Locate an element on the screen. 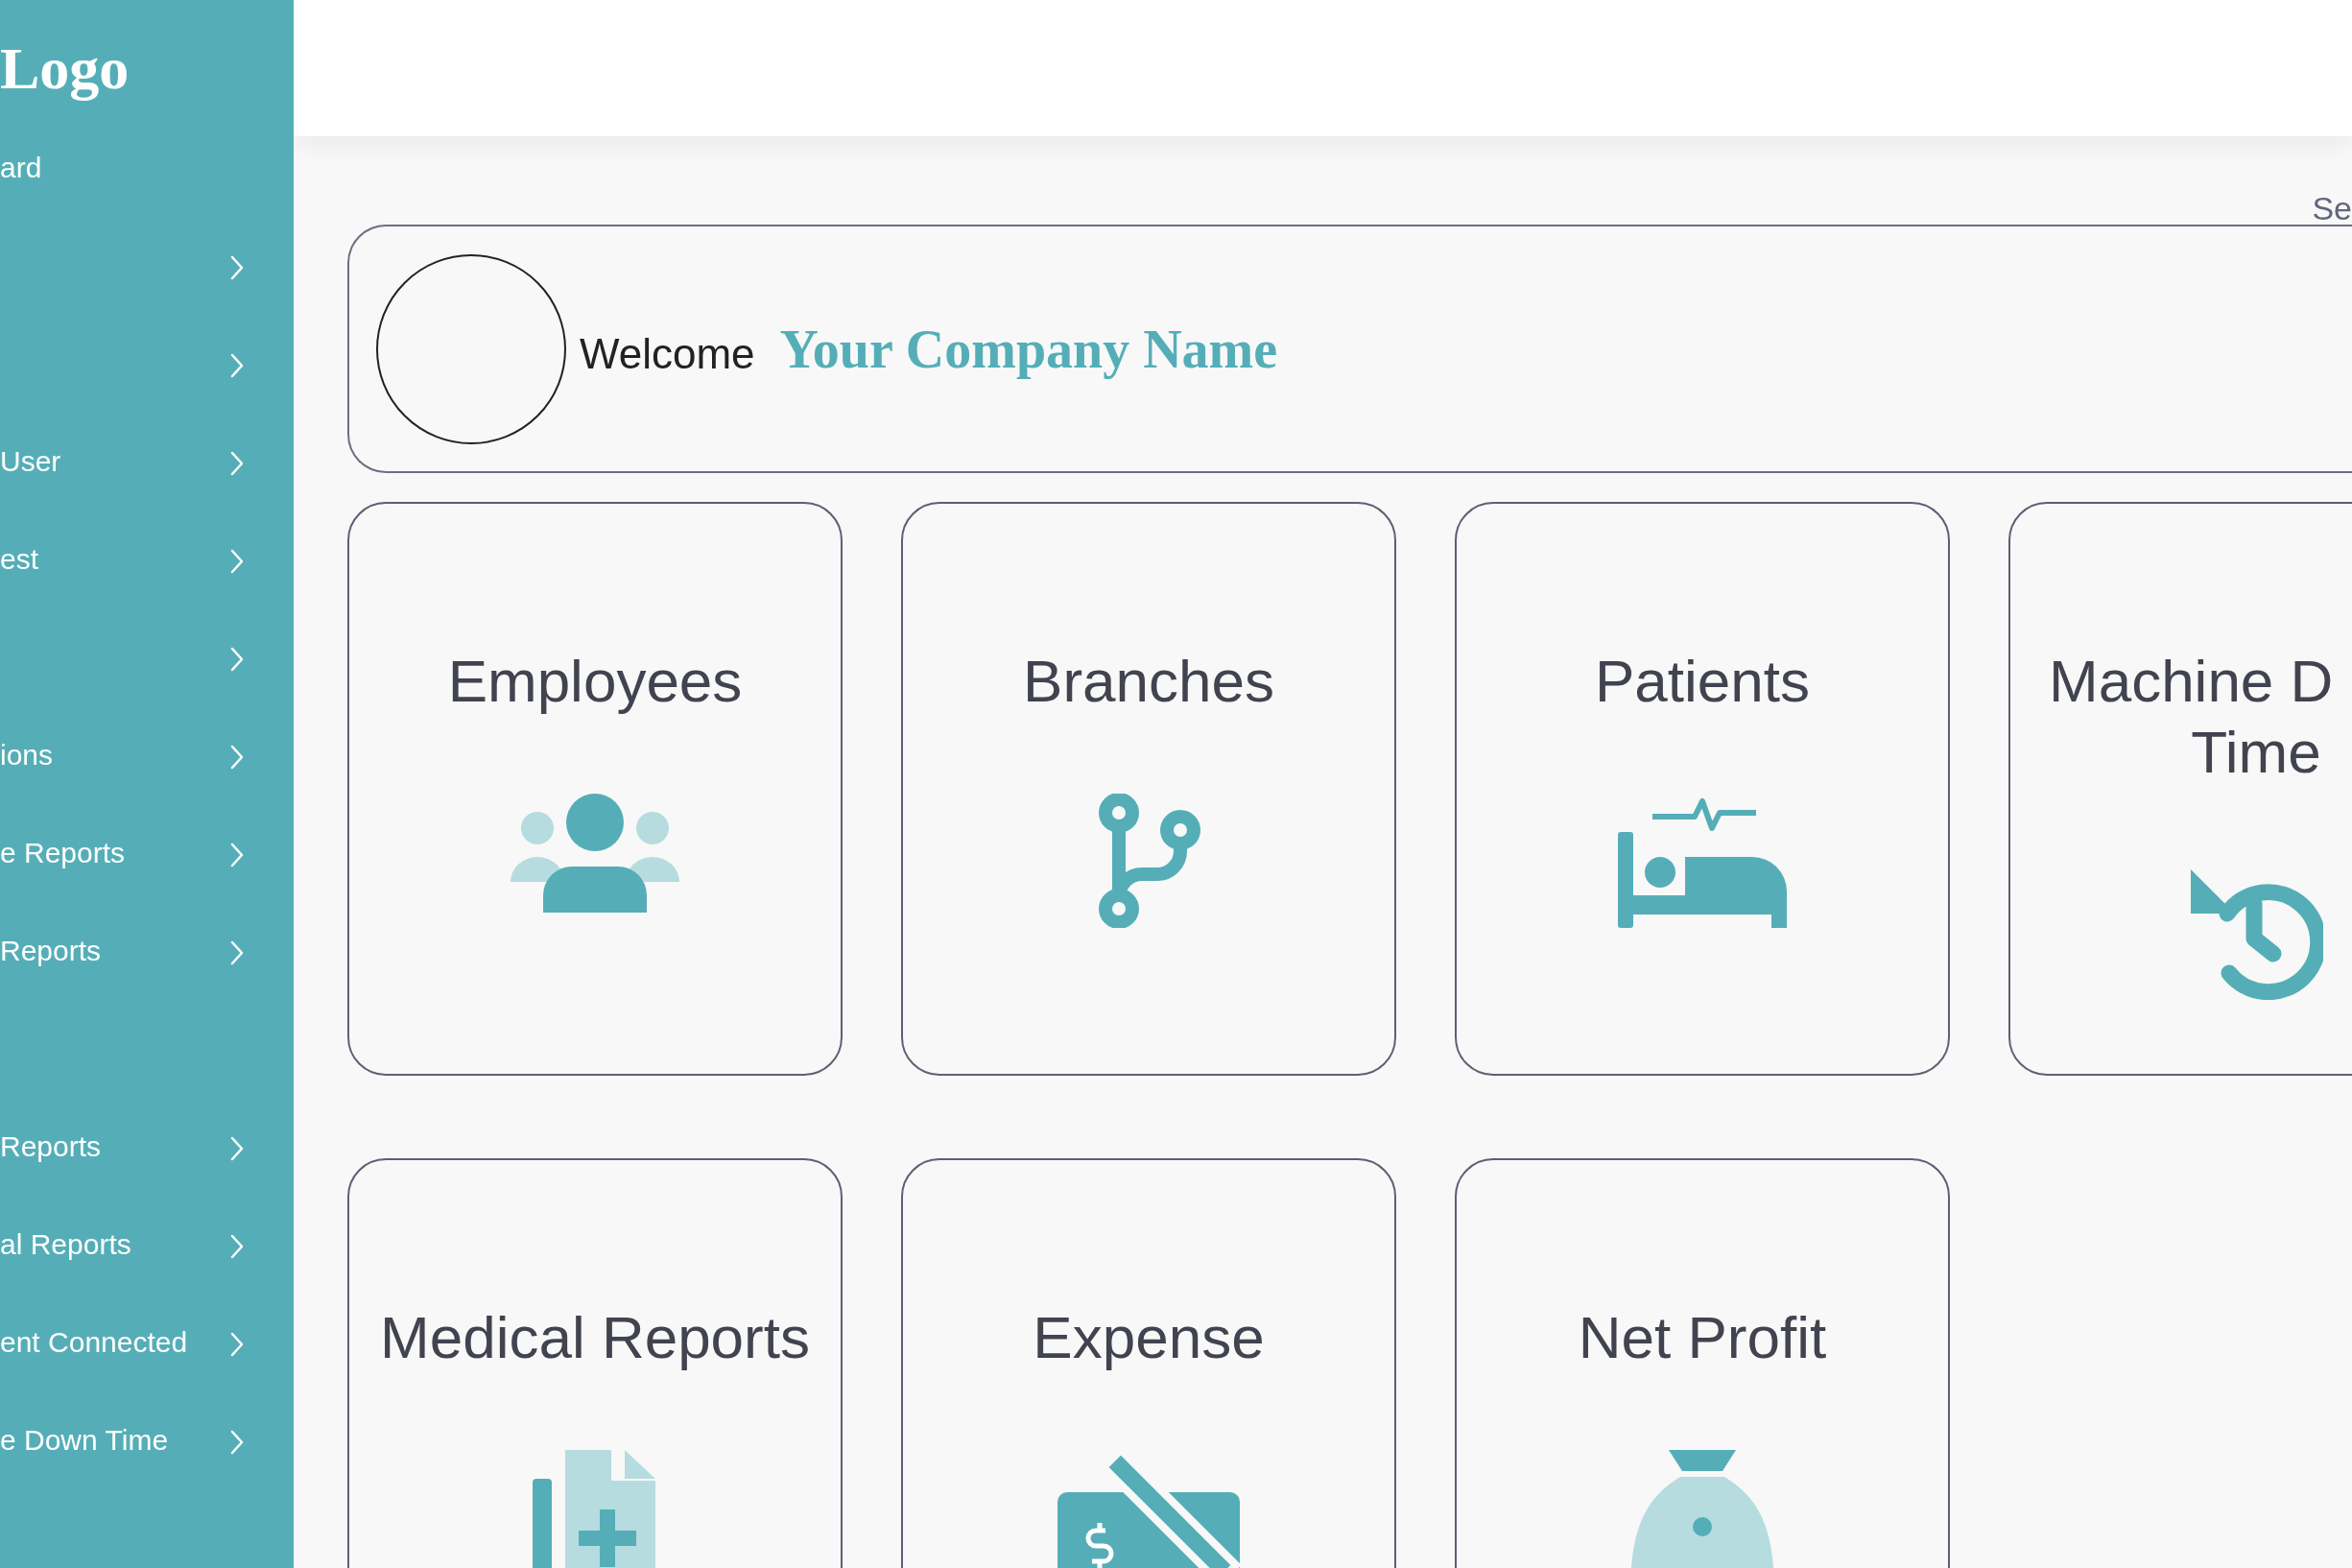 The image size is (2352, 1568). sidebar-item: ent Connected is located at coordinates (94, 1342).